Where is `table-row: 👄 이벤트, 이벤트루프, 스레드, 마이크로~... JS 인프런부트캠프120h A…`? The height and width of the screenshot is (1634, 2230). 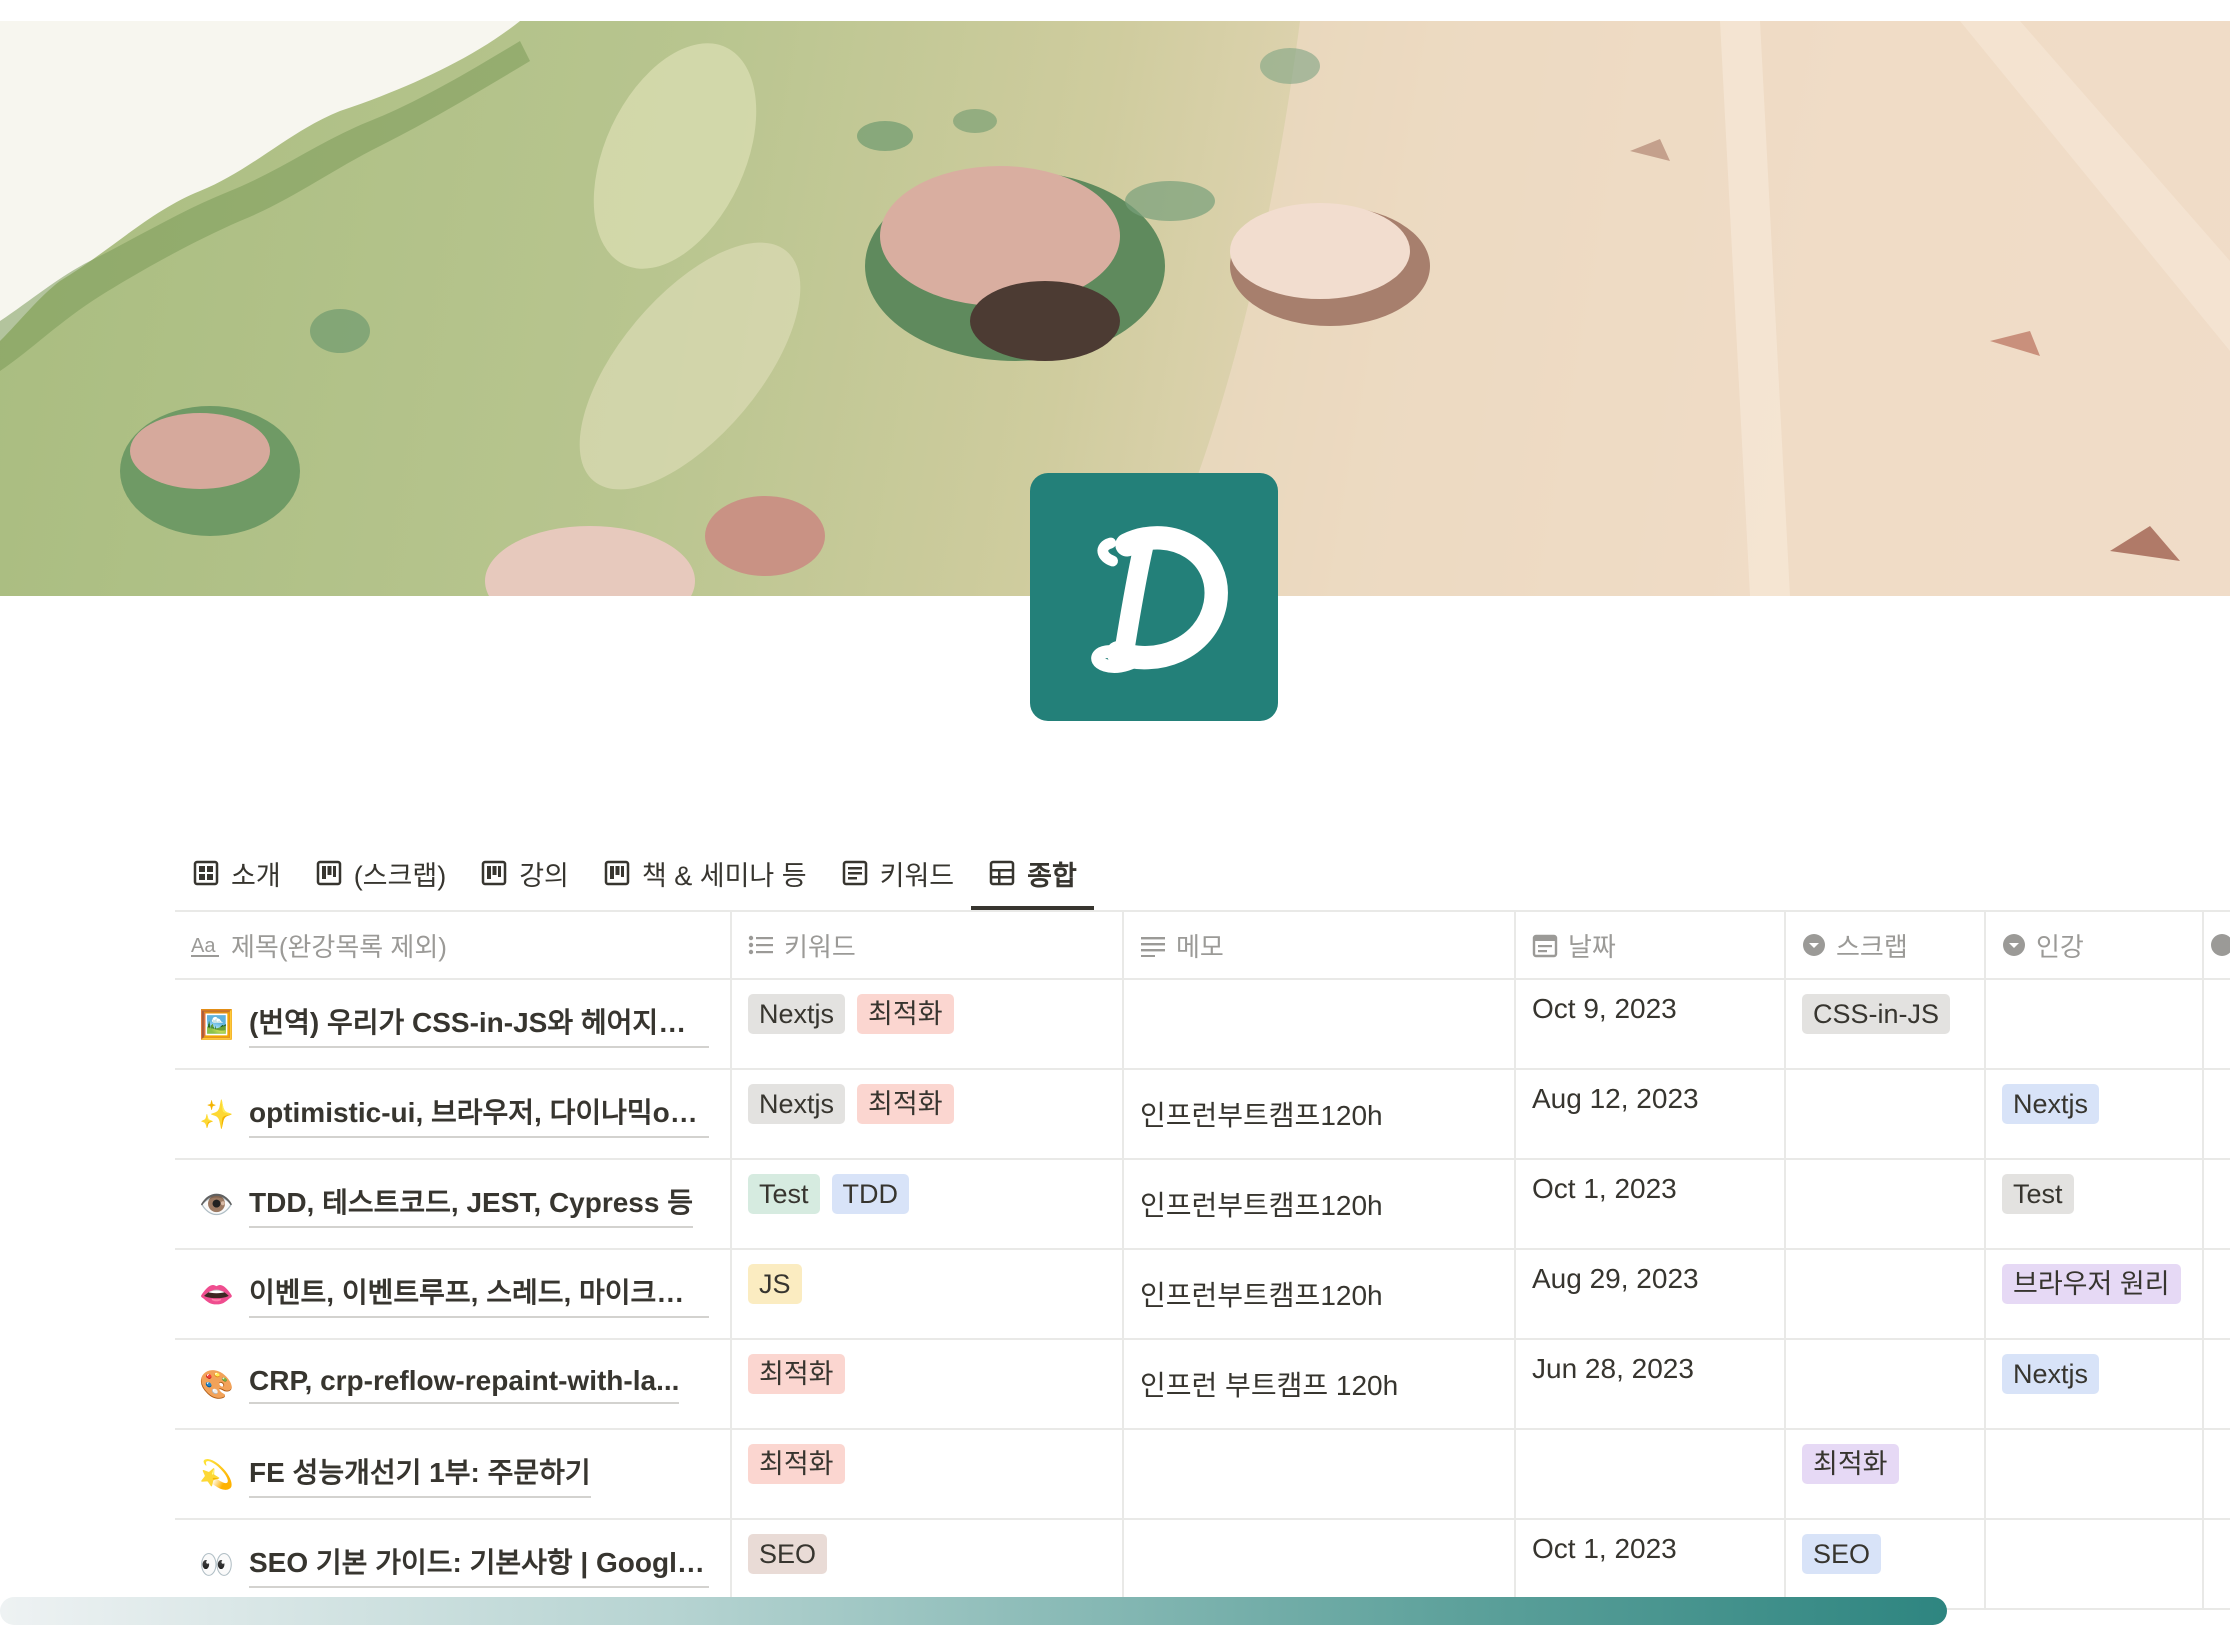
table-row: 👄 이벤트, 이벤트루프, 스레드, 마이크로~... JS 인프런부트캠프120h A… is located at coordinates (1202, 1295).